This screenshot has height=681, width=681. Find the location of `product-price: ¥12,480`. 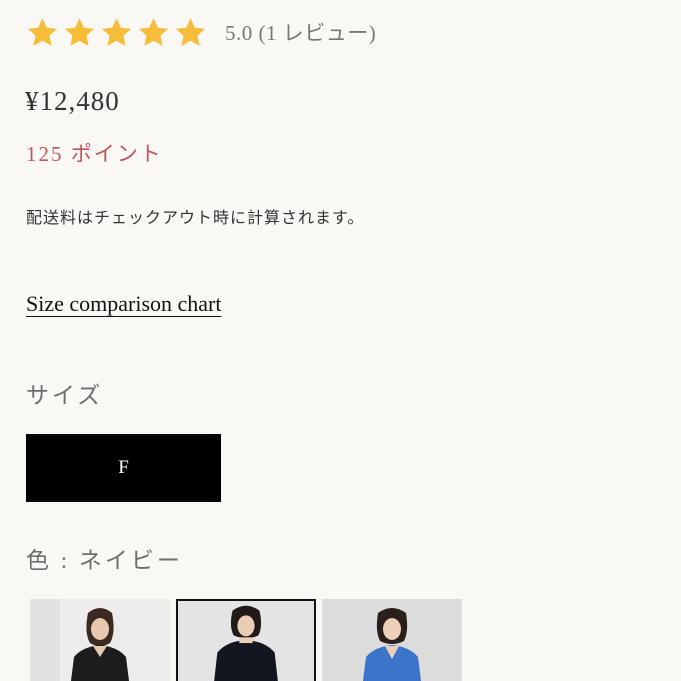

product-price: ¥12,480 is located at coordinates (72, 101).